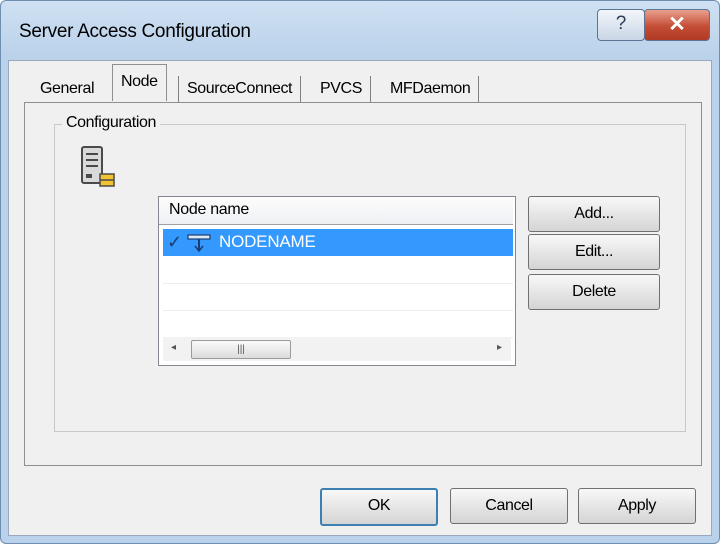 This screenshot has width=720, height=544. What do you see at coordinates (342, 89) in the screenshot?
I see `tab-pvcs: PVCS` at bounding box center [342, 89].